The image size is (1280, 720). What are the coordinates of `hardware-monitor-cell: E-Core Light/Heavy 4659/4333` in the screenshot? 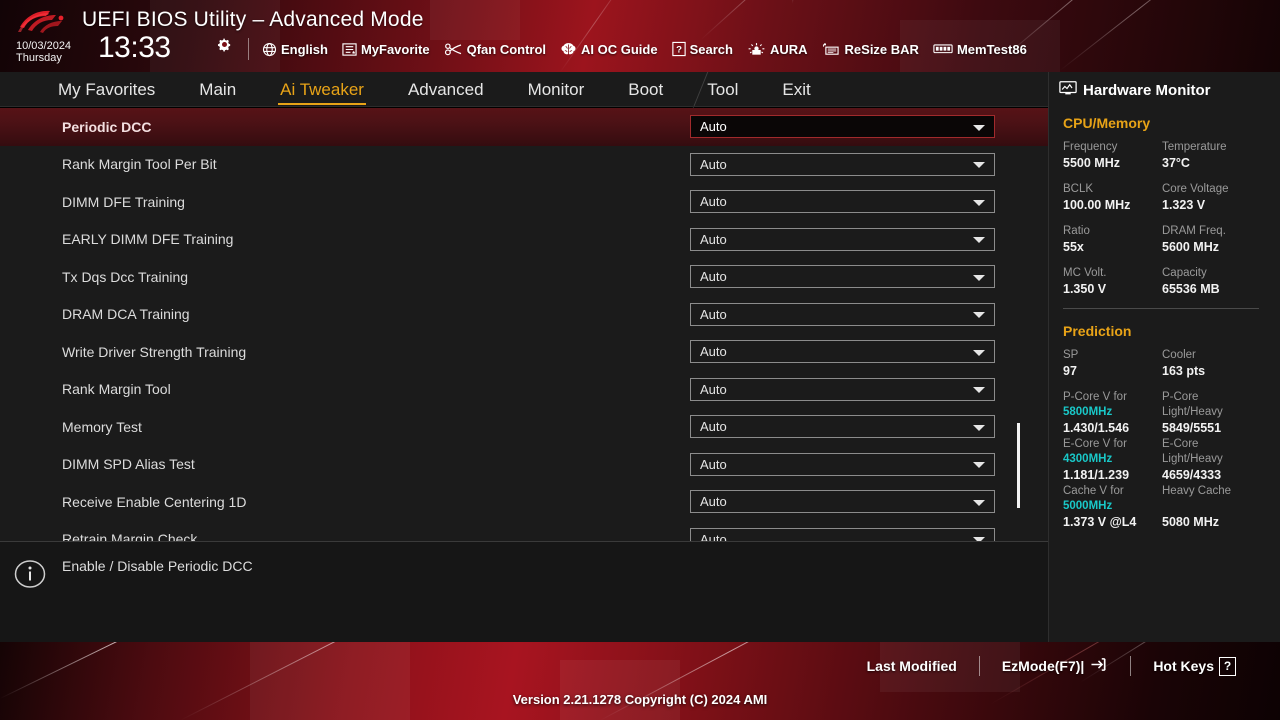 It's located at (1211, 460).